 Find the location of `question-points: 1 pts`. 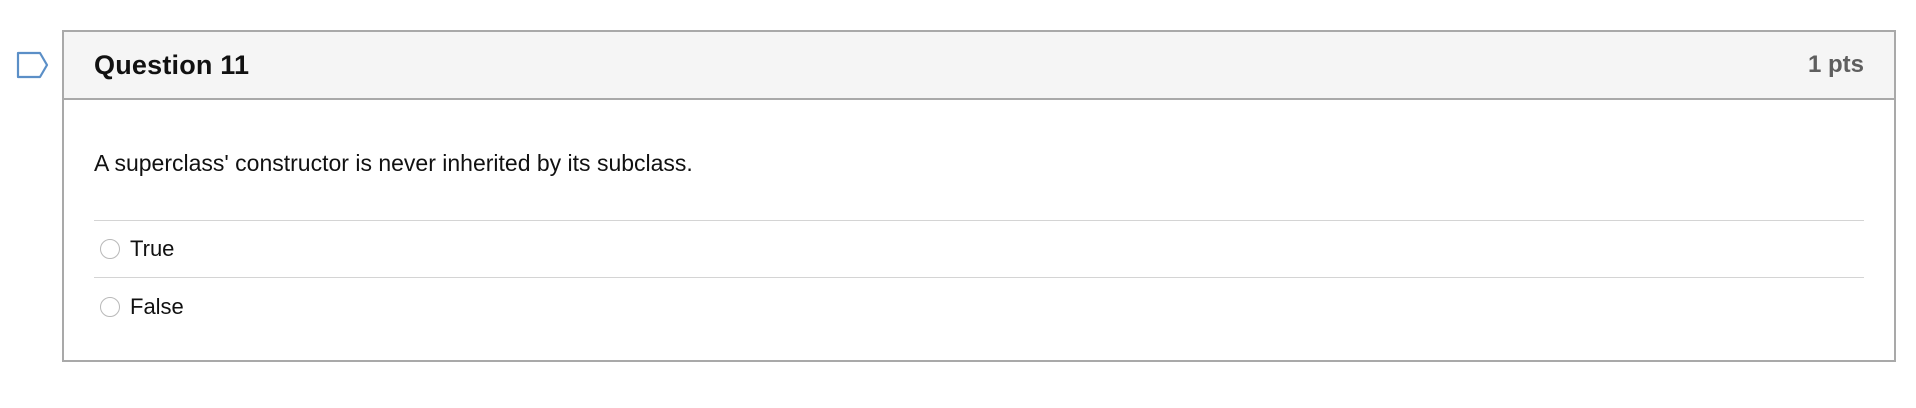

question-points: 1 pts is located at coordinates (1835, 64).